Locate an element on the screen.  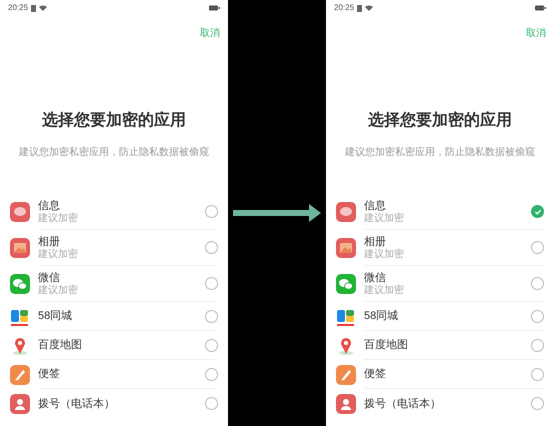
checked-radio is located at coordinates (537, 211).